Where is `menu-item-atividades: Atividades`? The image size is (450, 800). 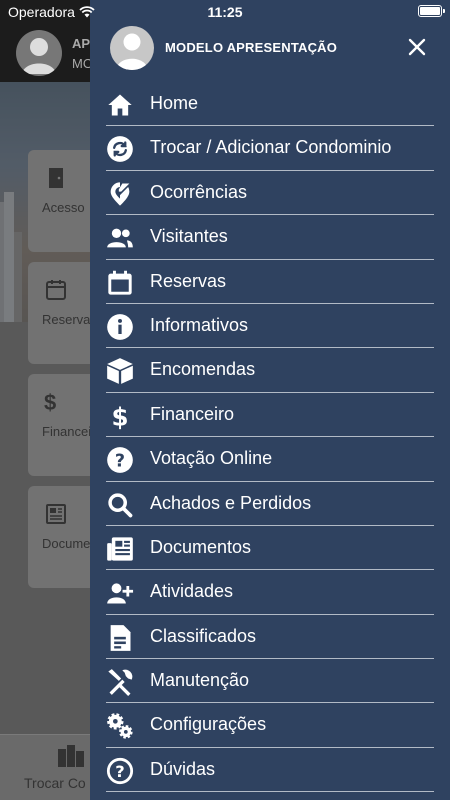 menu-item-atividades: Atividades is located at coordinates (270, 592).